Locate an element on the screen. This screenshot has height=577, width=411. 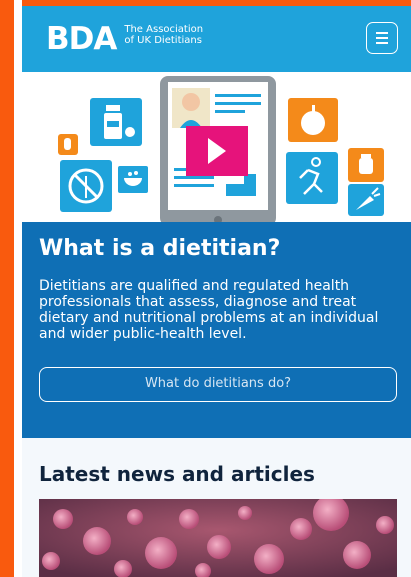
virus-image is located at coordinates (218, 538).